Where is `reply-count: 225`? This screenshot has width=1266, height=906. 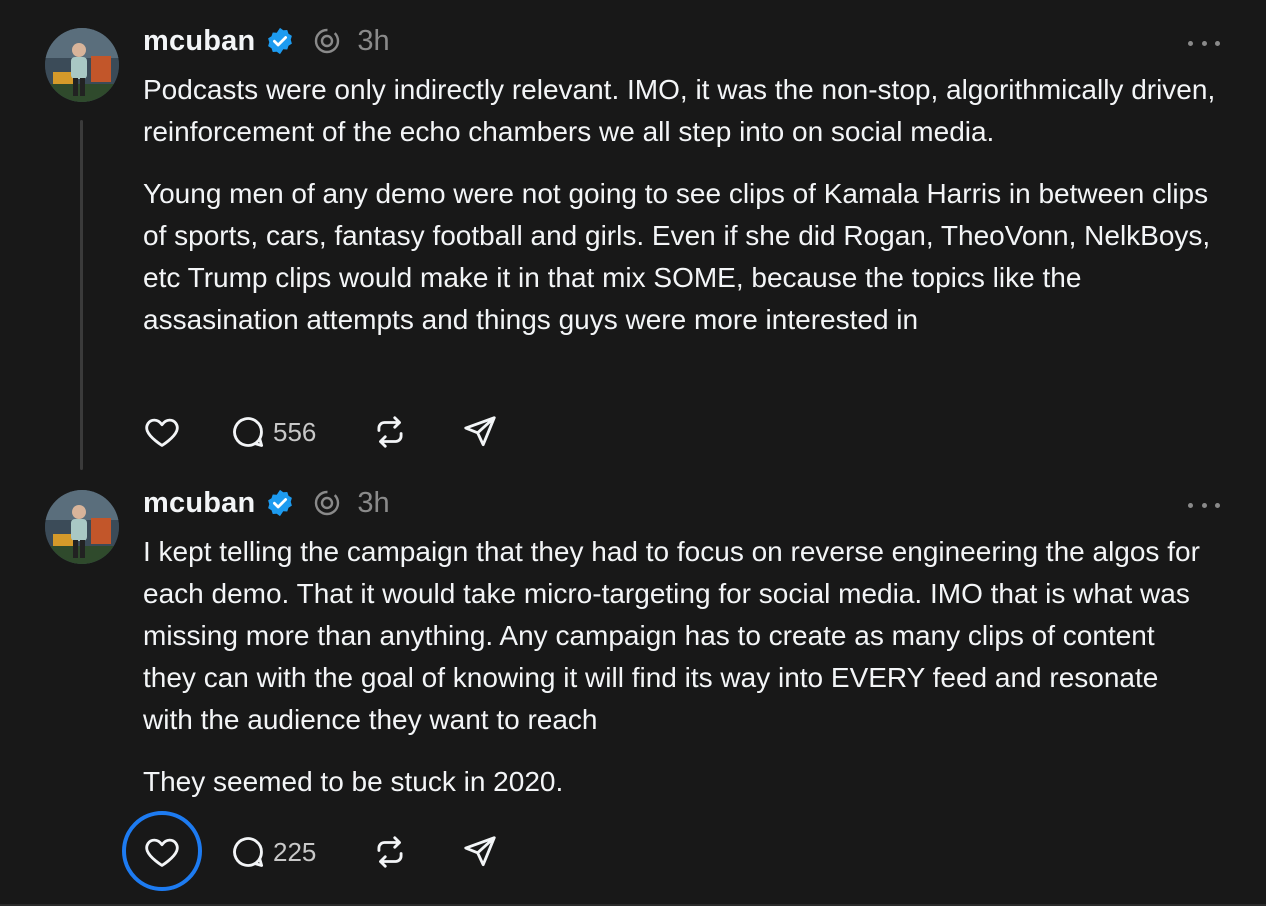
reply-count: 225 is located at coordinates (295, 851).